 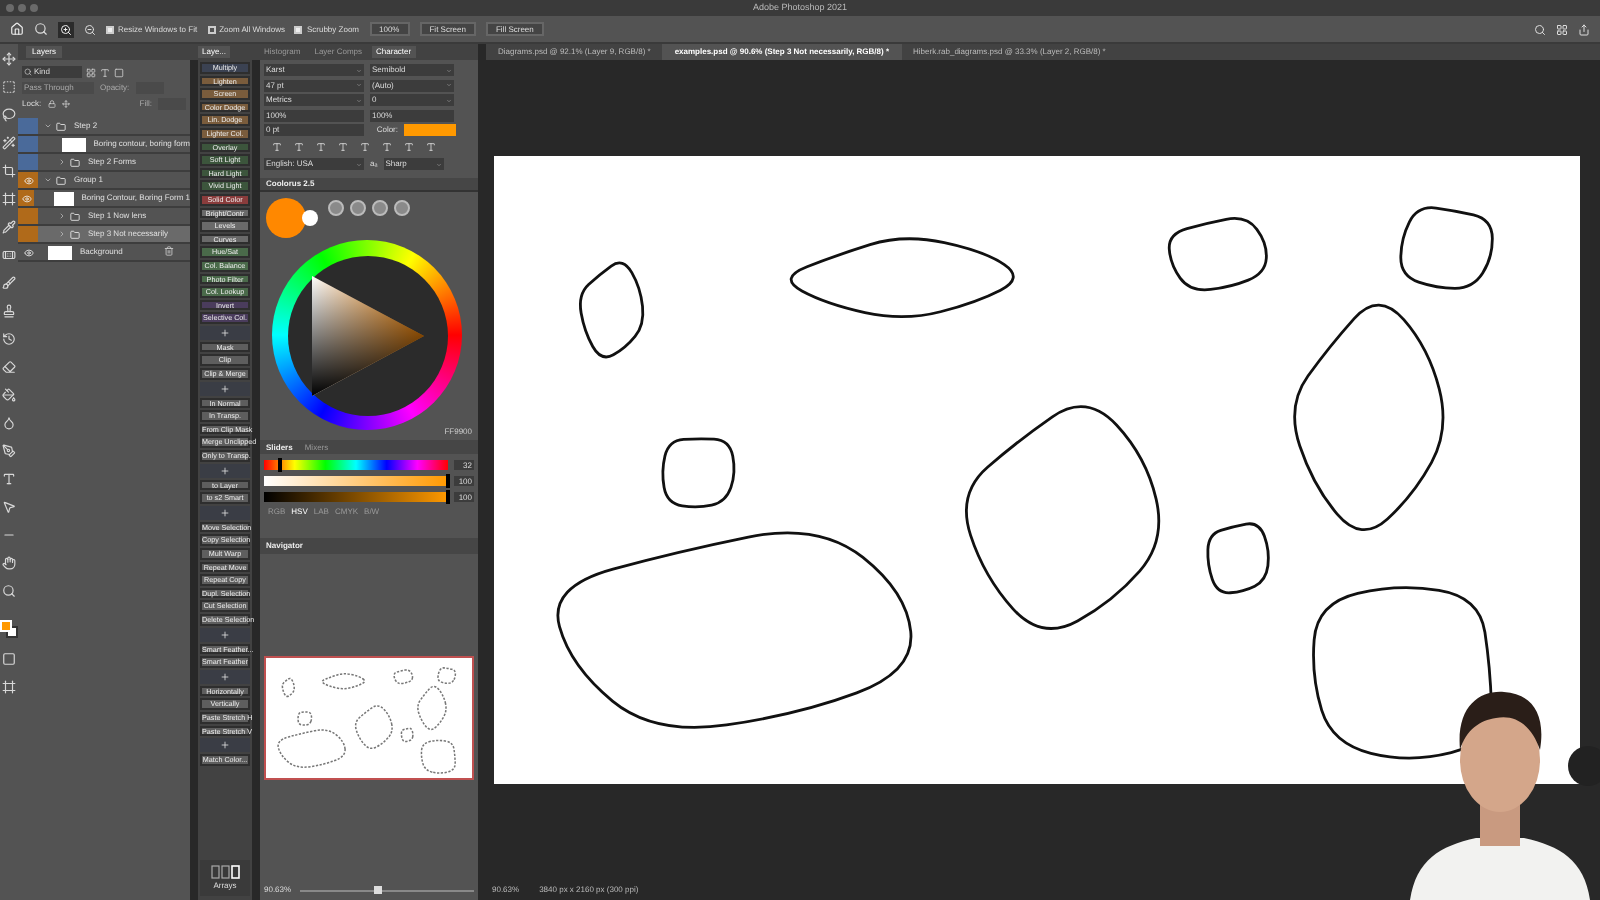 What do you see at coordinates (9, 507) in the screenshot?
I see `pointer-icon` at bounding box center [9, 507].